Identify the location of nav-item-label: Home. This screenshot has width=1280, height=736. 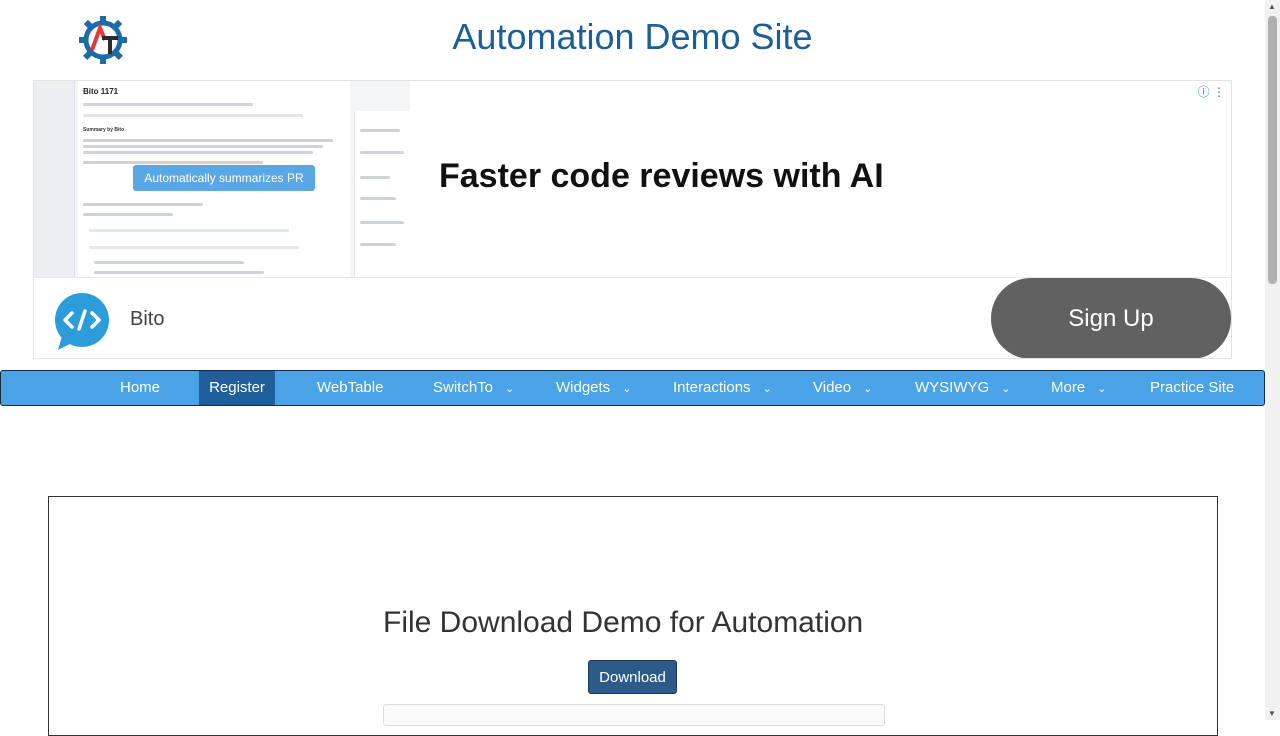
(140, 387).